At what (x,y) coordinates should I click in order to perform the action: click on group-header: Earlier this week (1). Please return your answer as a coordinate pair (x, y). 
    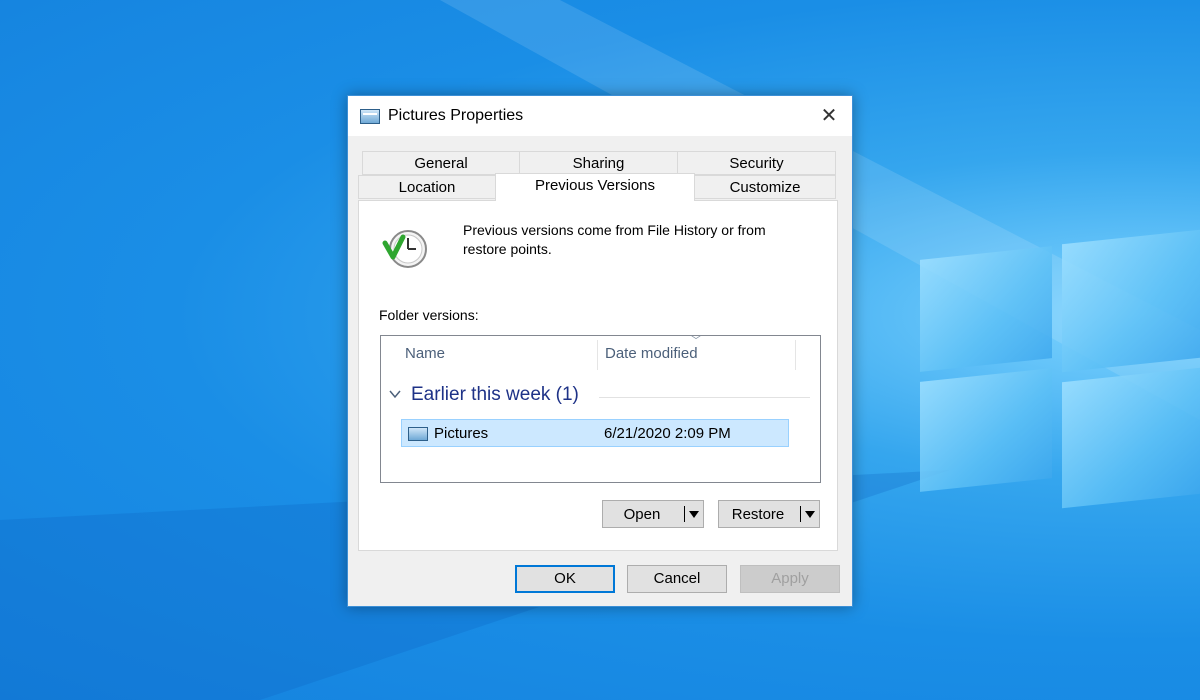
    Looking at the image, I should click on (495, 395).